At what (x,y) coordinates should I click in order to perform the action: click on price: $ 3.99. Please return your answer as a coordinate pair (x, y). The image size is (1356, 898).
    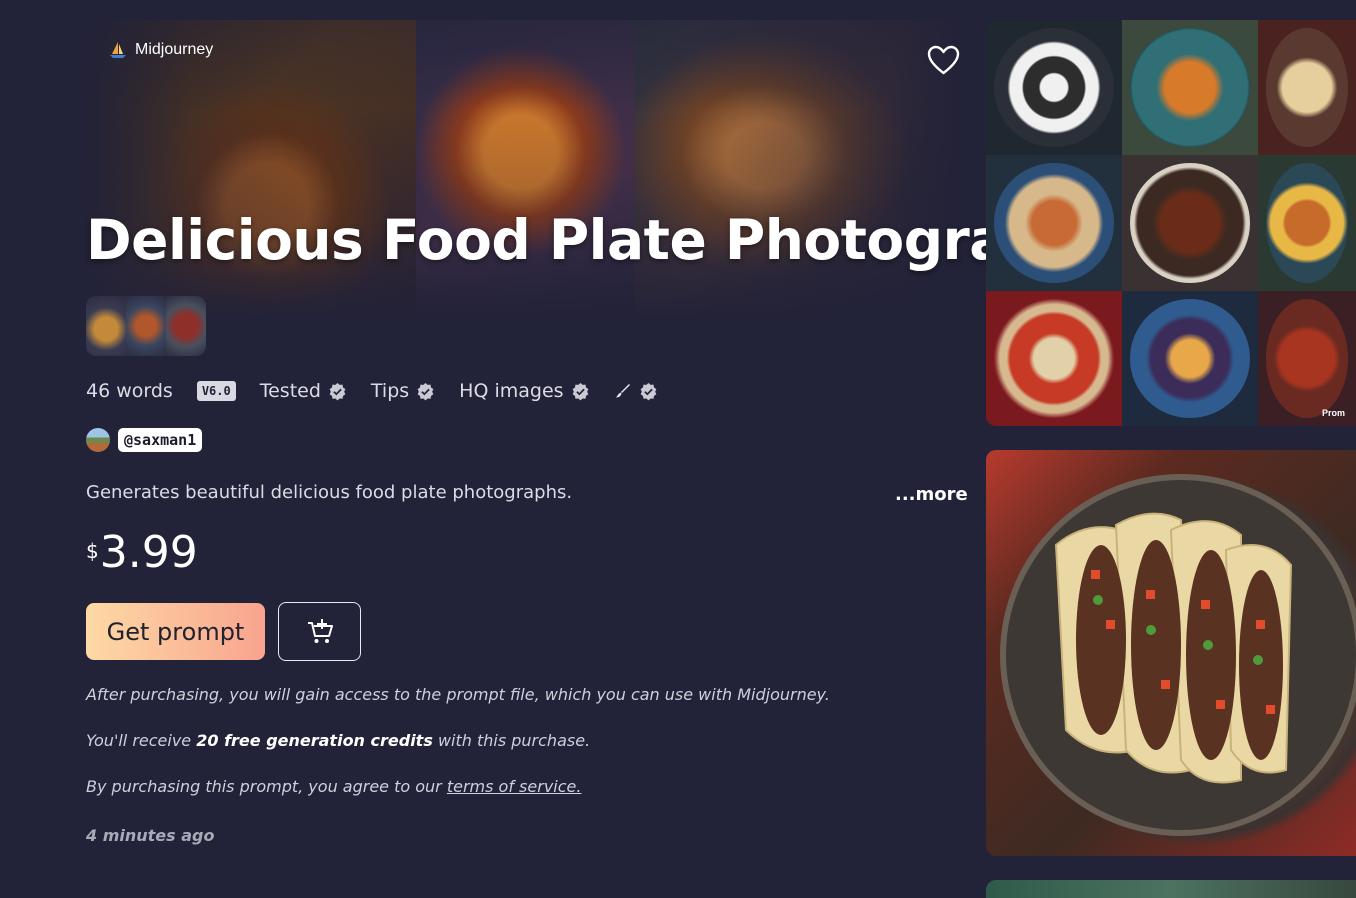
    Looking at the image, I should click on (142, 552).